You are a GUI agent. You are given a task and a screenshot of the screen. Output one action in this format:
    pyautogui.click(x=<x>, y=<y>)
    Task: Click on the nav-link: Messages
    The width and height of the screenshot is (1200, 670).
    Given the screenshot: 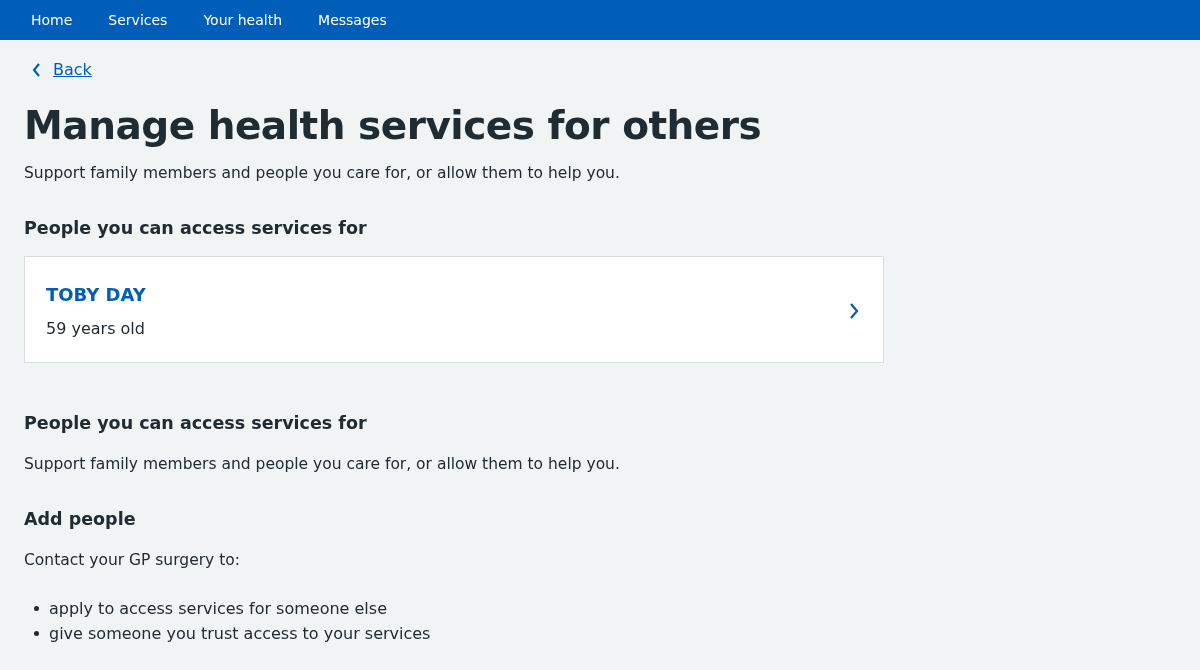 What is the action you would take?
    pyautogui.click(x=352, y=20)
    